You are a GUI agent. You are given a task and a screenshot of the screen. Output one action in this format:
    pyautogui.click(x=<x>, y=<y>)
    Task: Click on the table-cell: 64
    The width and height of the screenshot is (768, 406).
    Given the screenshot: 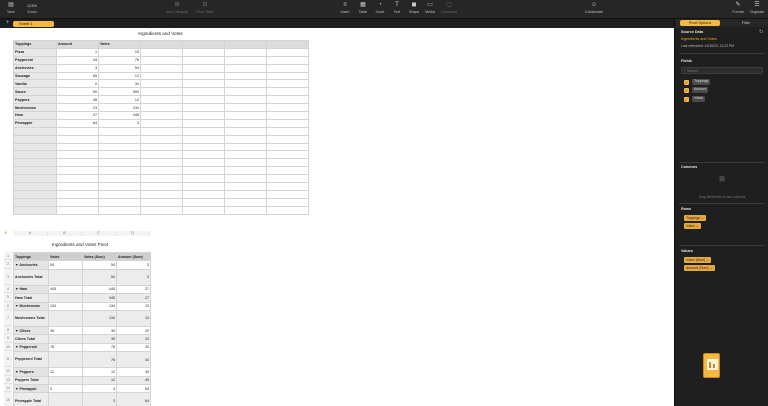 What is the action you would take?
    pyautogui.click(x=77, y=123)
    